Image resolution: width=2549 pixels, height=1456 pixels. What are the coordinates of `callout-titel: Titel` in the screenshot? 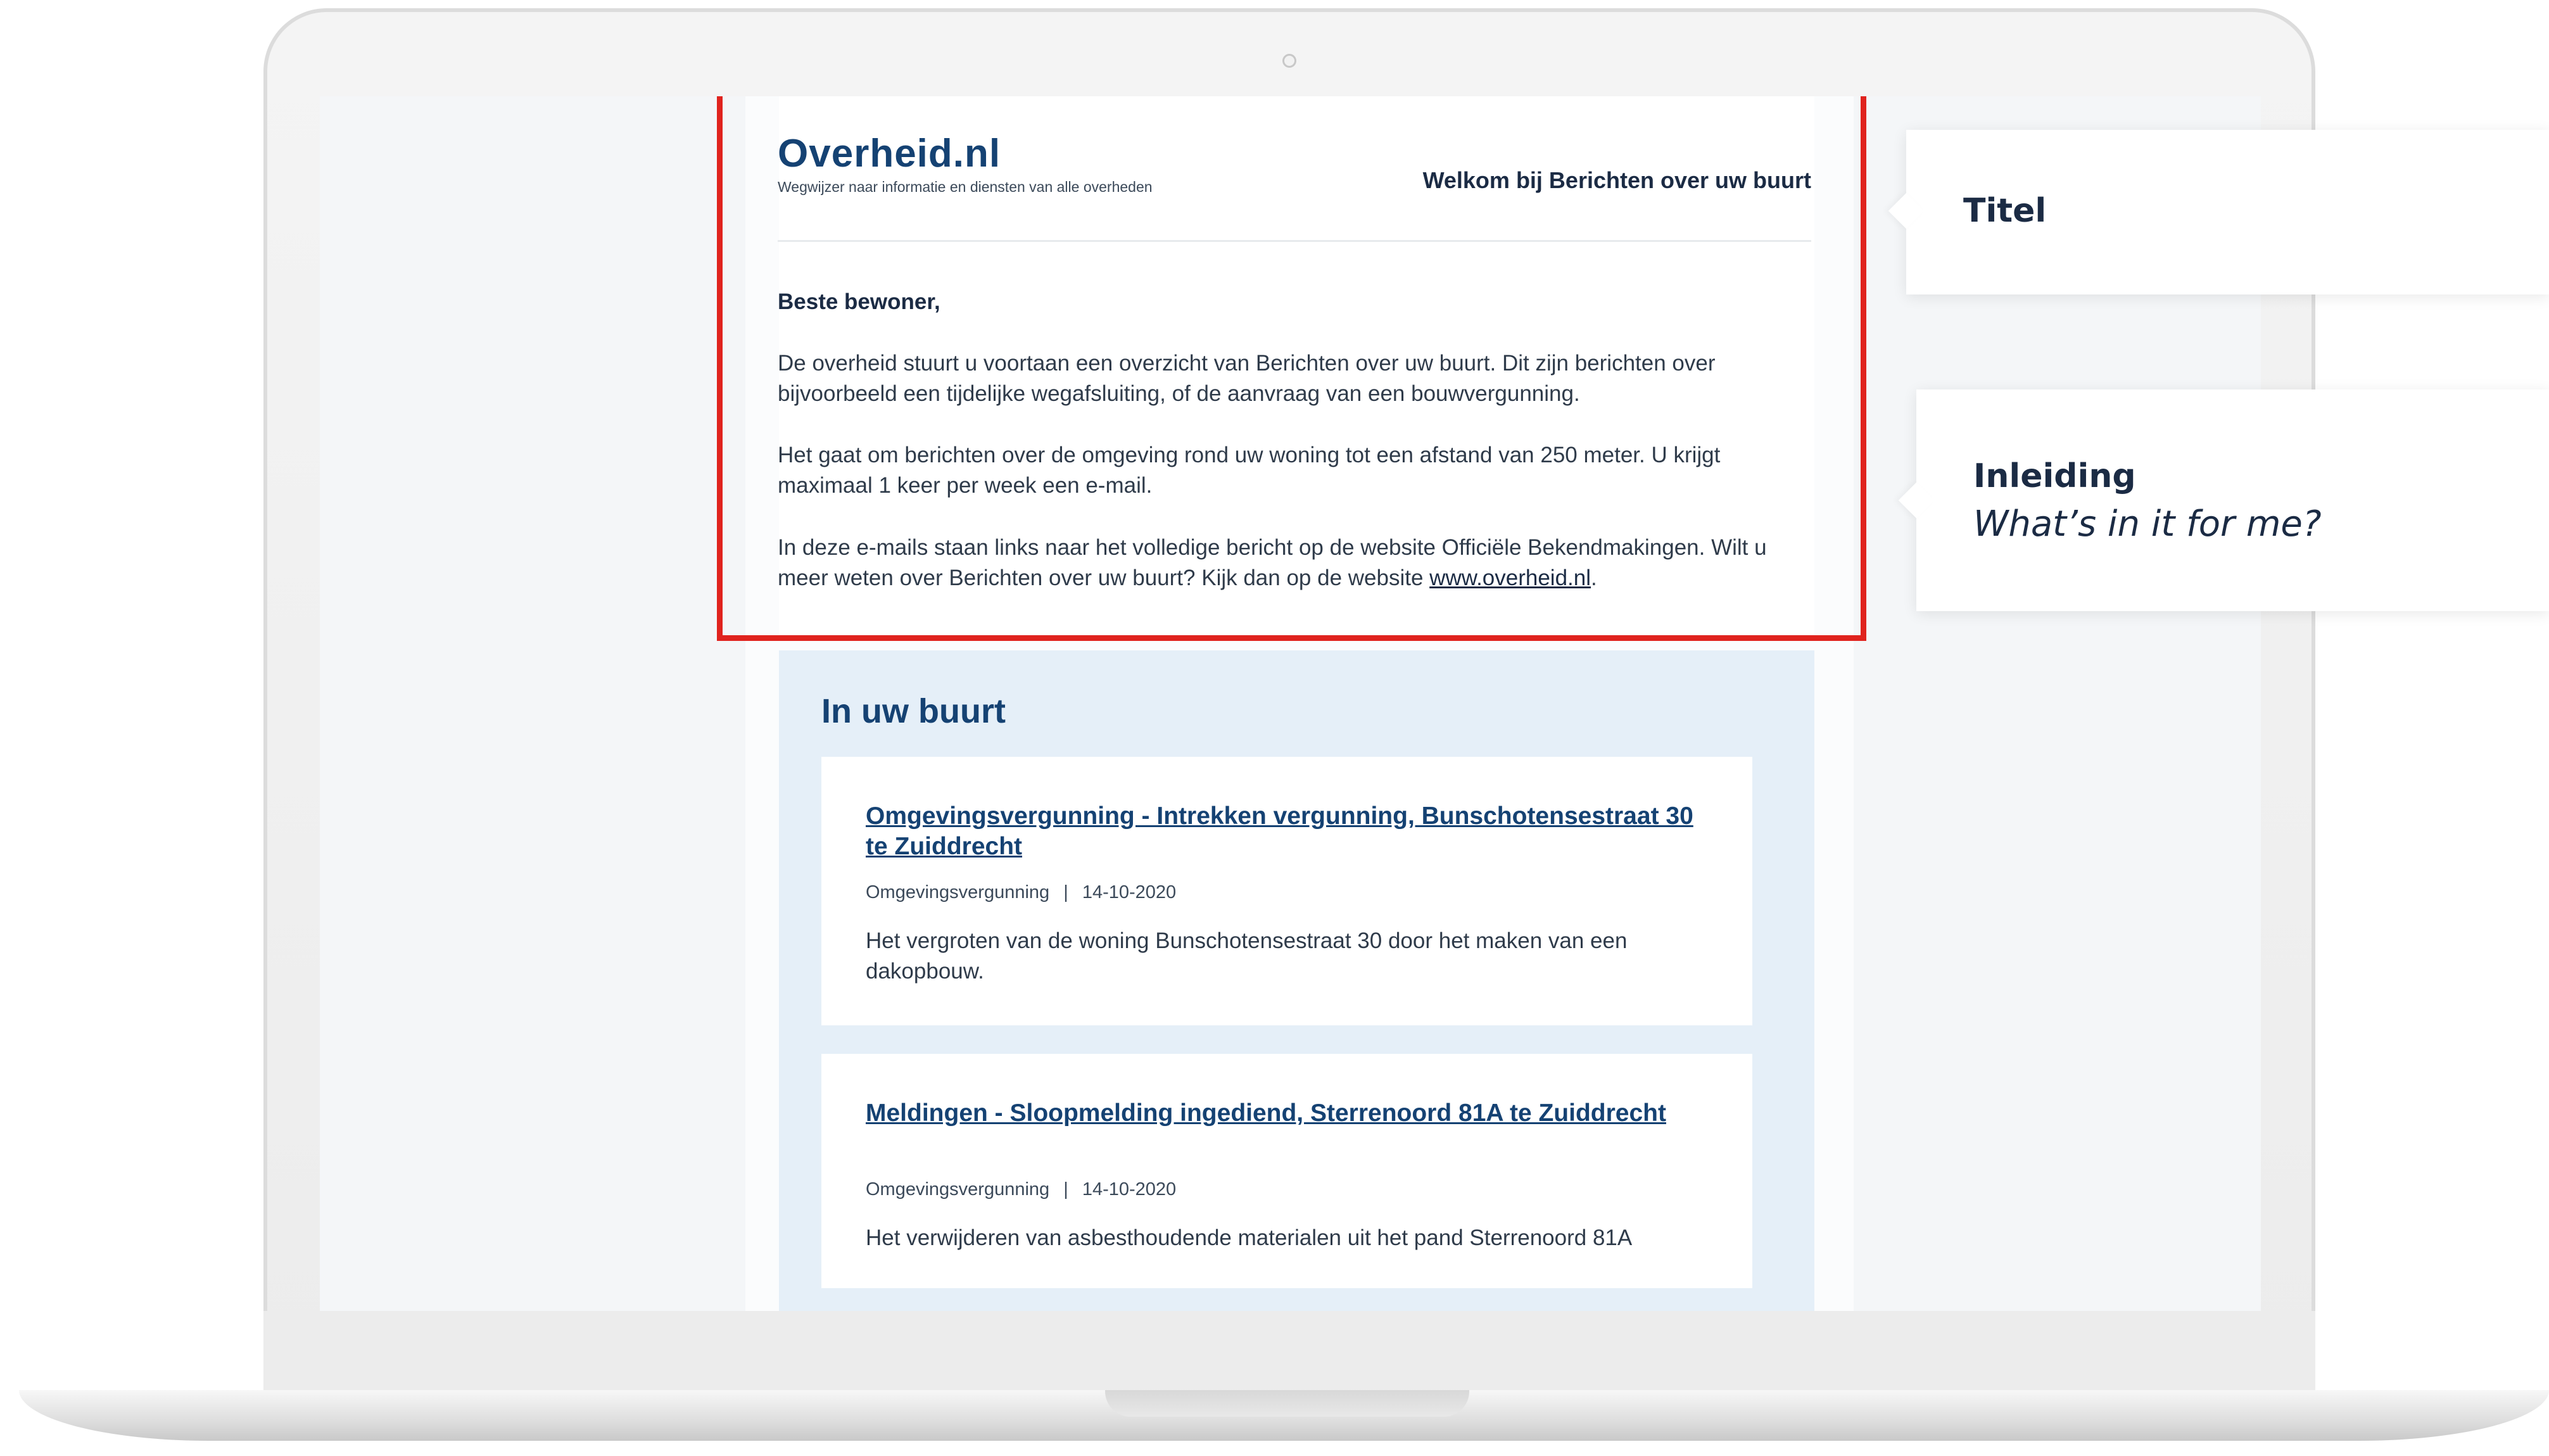 It's located at (2227, 212).